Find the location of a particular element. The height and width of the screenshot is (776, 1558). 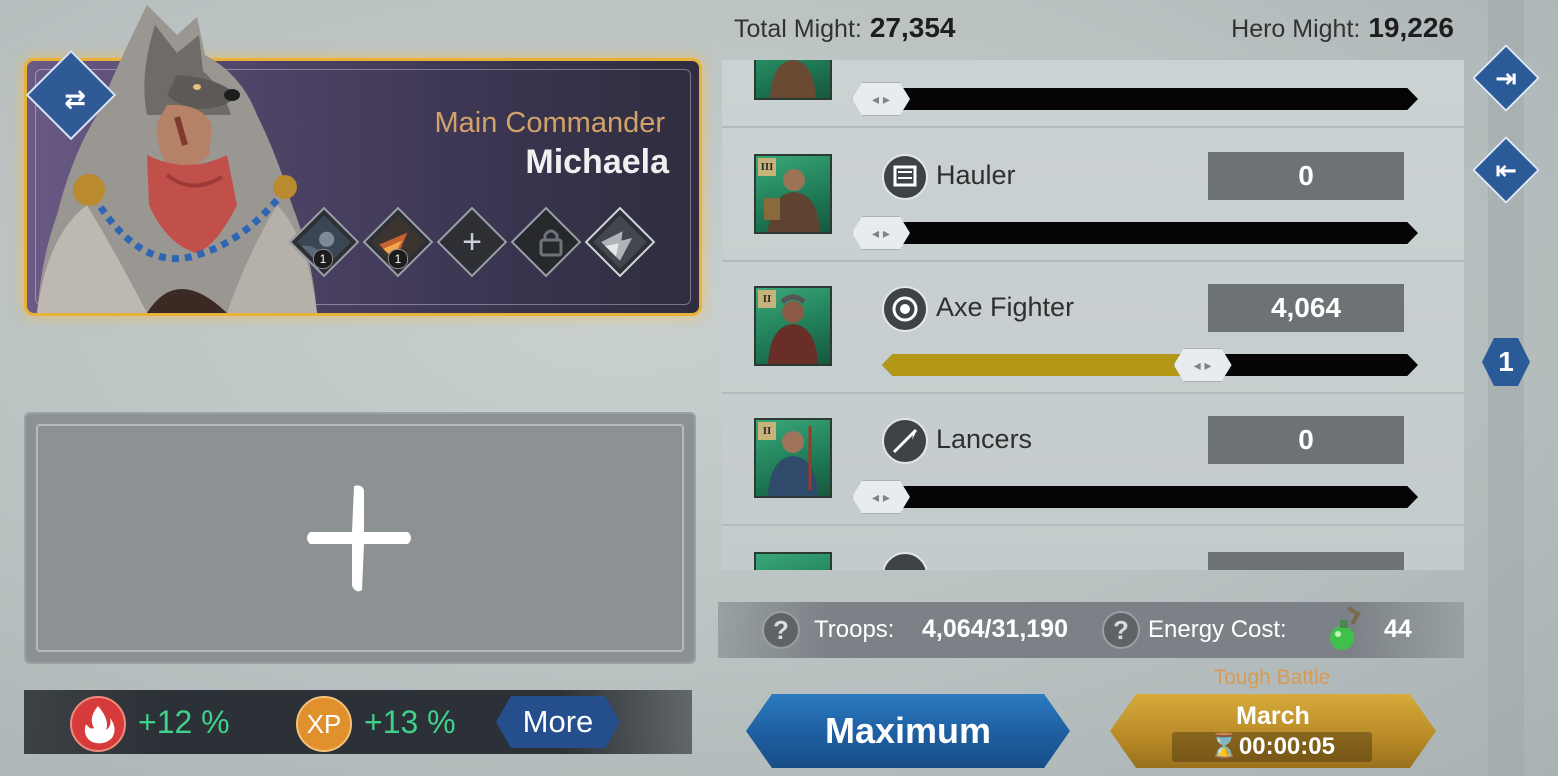

troop-row-lancers: II Lancers 0 ◂ ▸ is located at coordinates (1093, 459).